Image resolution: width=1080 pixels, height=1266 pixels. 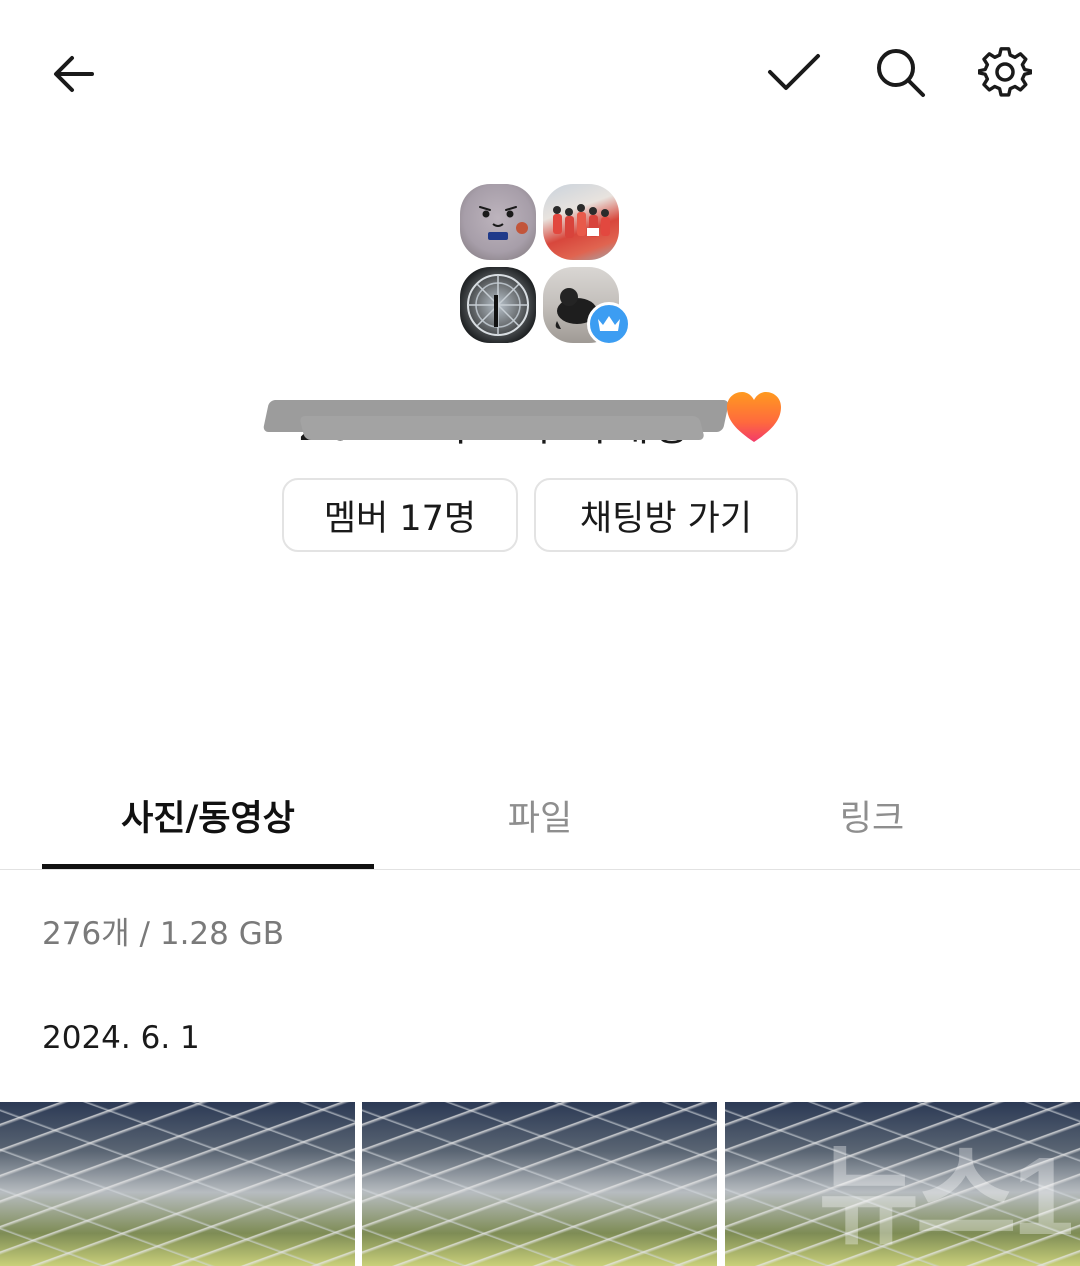 I want to click on gear-icon, so click(x=1005, y=72).